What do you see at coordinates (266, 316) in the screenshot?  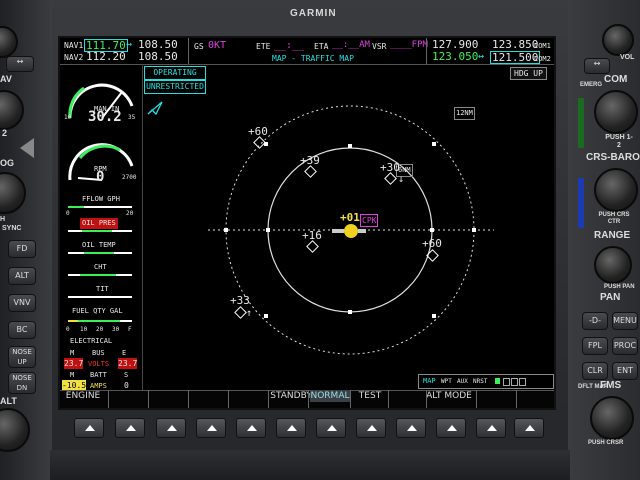 I see `outer-tick-sw` at bounding box center [266, 316].